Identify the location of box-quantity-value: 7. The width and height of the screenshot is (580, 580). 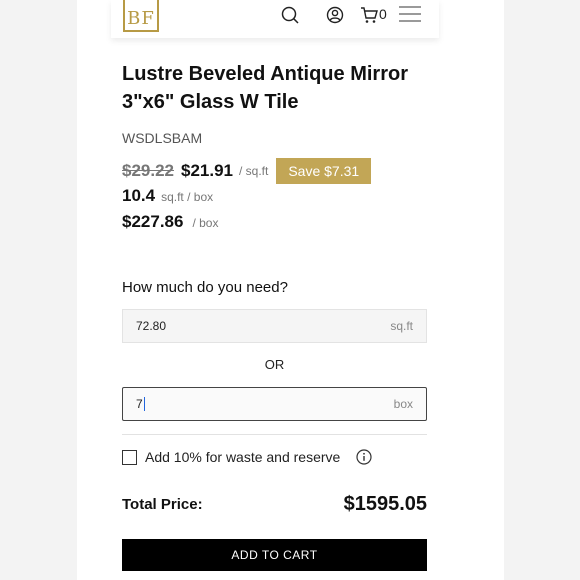
(139, 404).